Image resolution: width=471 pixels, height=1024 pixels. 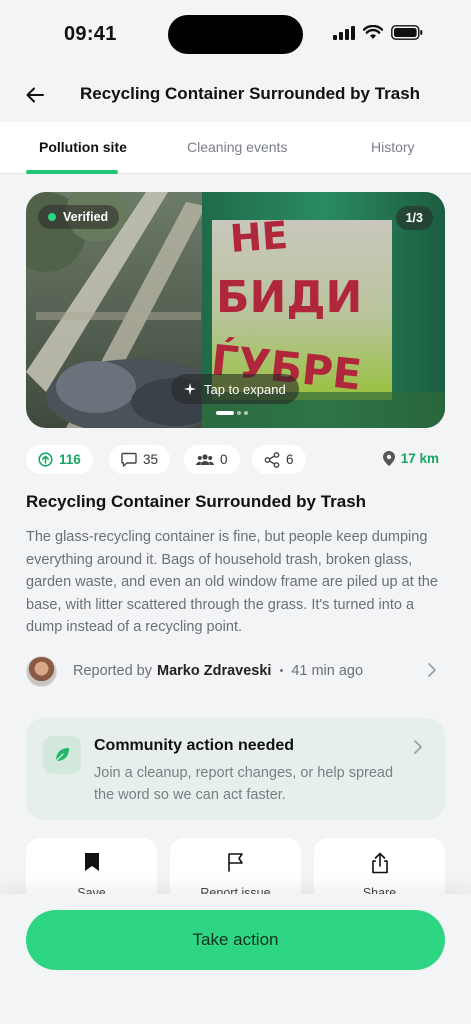 What do you see at coordinates (250, 93) in the screenshot?
I see `page-title: Recycling Container Surrounded by Trash` at bounding box center [250, 93].